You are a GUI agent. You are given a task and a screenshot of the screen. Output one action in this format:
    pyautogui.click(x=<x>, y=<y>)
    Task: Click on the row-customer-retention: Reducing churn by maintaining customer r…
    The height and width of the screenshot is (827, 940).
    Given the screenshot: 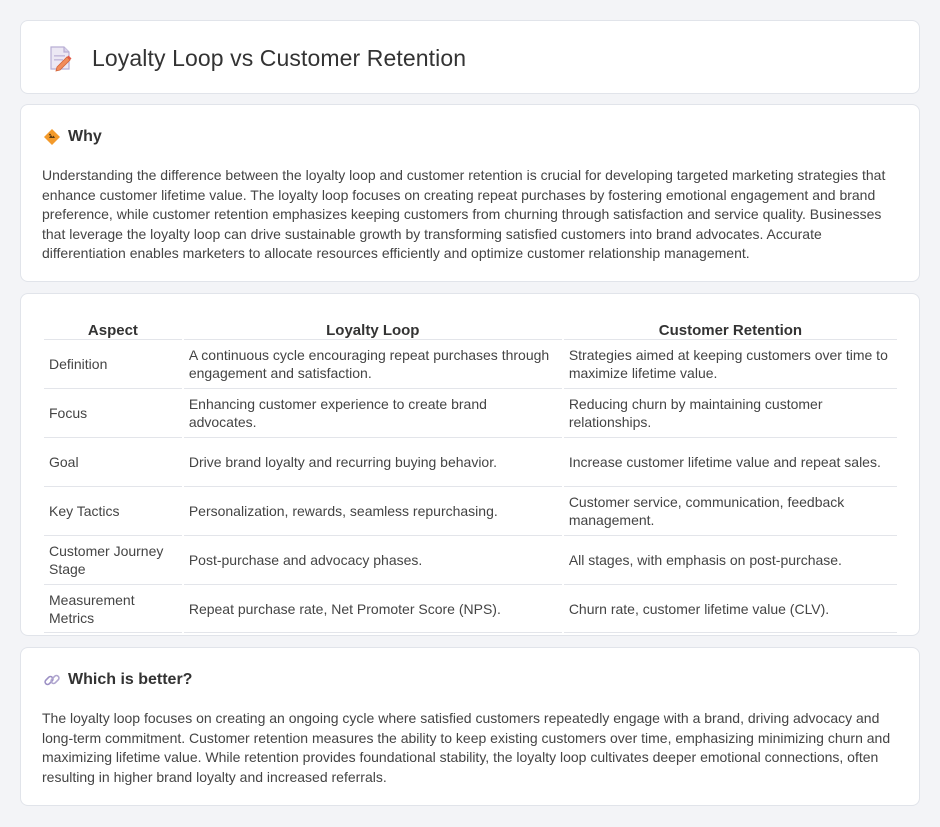 What is the action you would take?
    pyautogui.click(x=730, y=412)
    